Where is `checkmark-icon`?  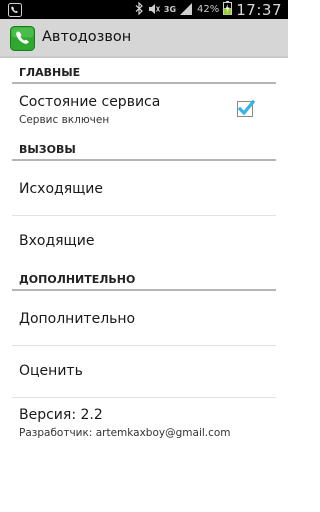 checkmark-icon is located at coordinates (246, 107).